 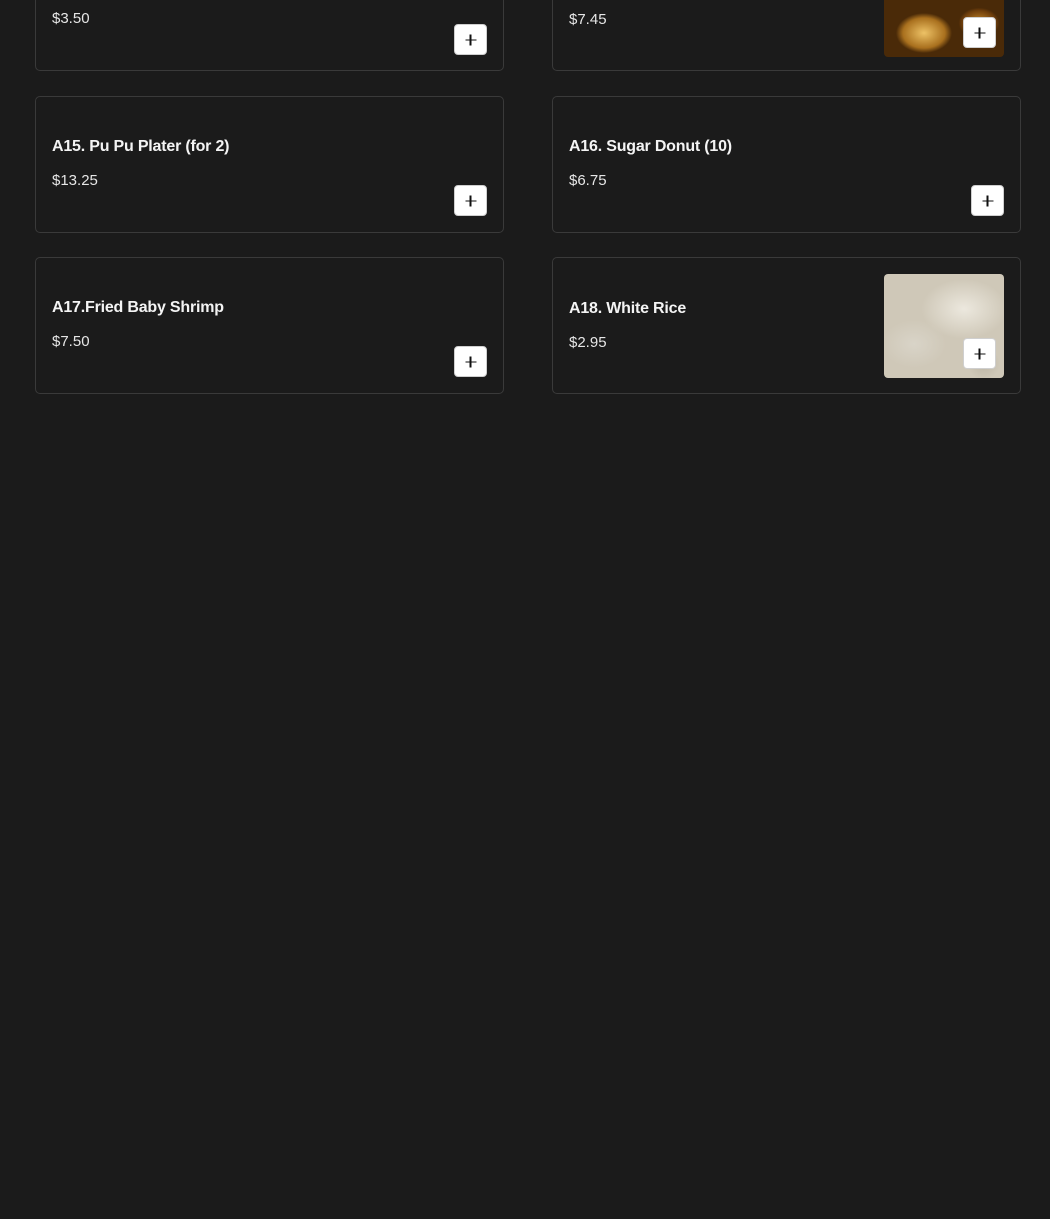 I want to click on item-price: $6.75, so click(x=588, y=180).